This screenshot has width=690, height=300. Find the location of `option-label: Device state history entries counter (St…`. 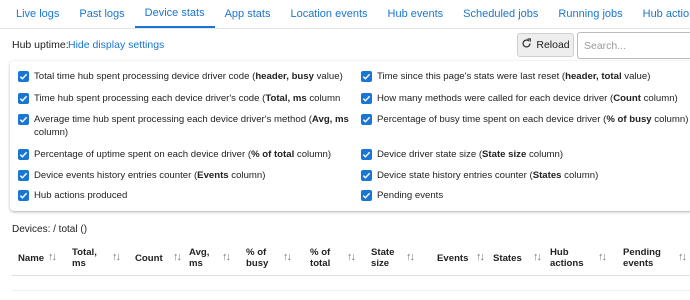

option-label: Device state history entries counter (St… is located at coordinates (488, 175).